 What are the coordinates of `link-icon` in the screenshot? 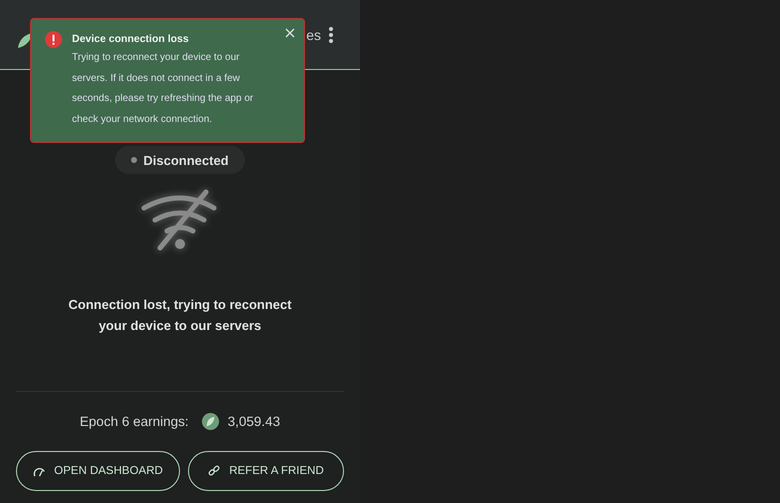 It's located at (215, 471).